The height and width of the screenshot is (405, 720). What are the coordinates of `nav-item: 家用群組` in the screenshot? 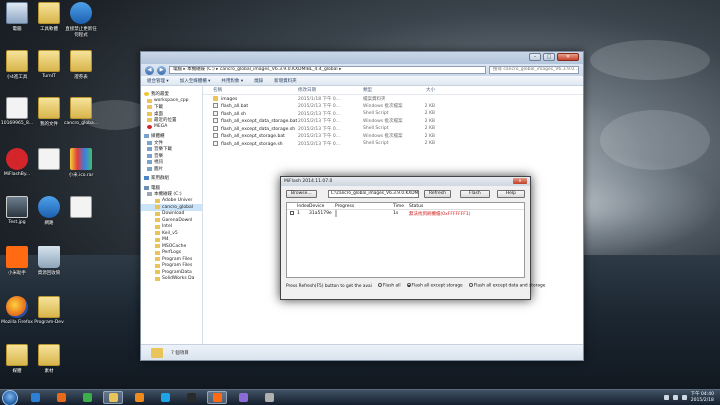 It's located at (171, 178).